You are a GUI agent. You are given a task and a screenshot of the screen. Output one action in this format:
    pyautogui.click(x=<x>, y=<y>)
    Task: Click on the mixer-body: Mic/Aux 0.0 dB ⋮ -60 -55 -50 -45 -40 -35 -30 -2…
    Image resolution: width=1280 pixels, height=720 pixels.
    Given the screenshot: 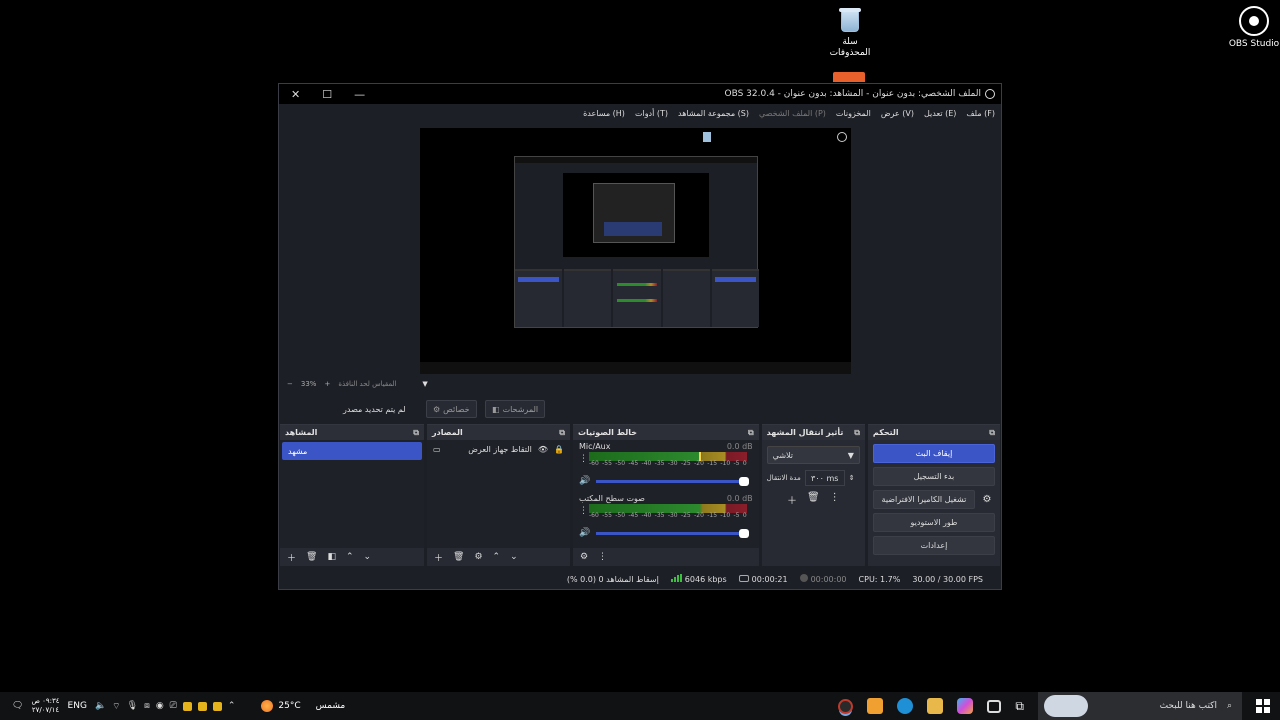 What is the action you would take?
    pyautogui.click(x=665, y=494)
    